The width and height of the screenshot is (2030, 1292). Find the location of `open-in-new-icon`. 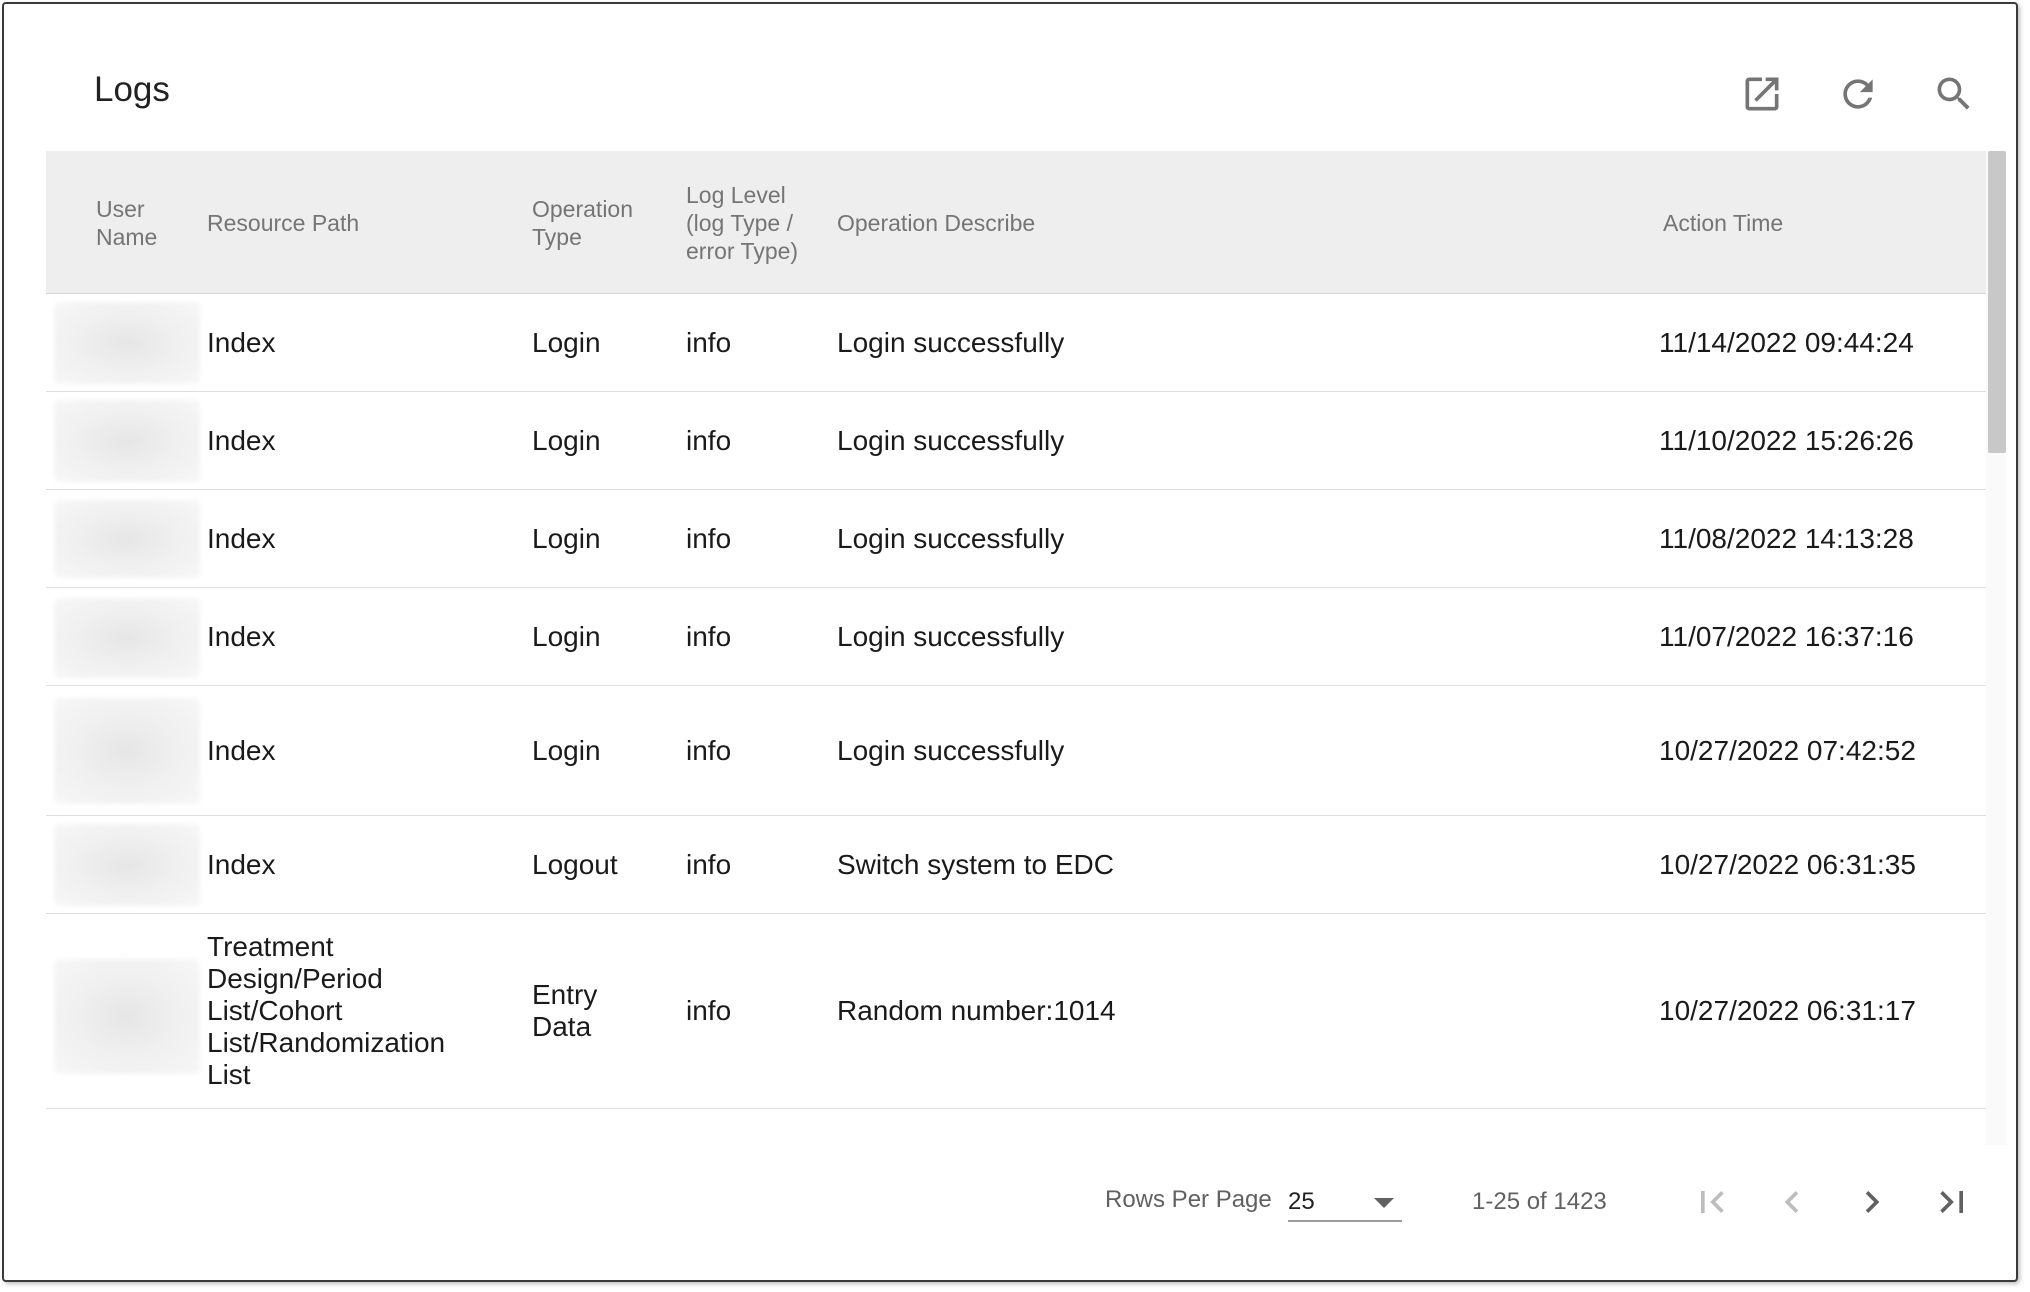

open-in-new-icon is located at coordinates (1762, 94).